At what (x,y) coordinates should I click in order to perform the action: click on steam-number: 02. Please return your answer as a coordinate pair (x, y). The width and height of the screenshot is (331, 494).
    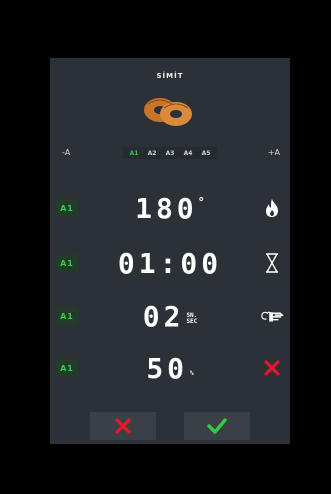
    Looking at the image, I should click on (163, 316).